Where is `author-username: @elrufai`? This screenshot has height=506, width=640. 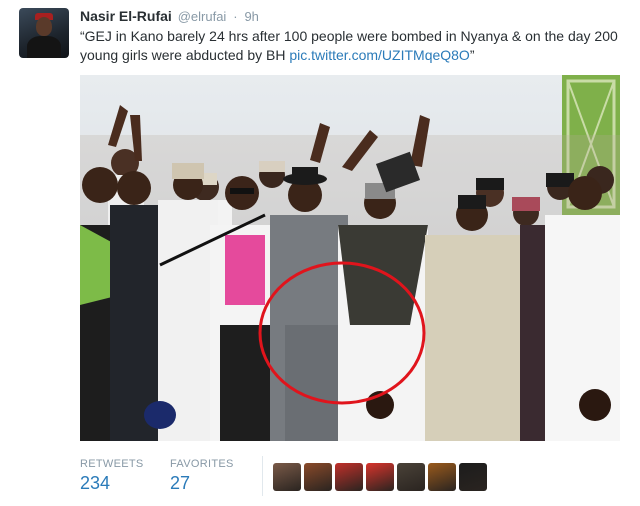 author-username: @elrufai is located at coordinates (202, 16).